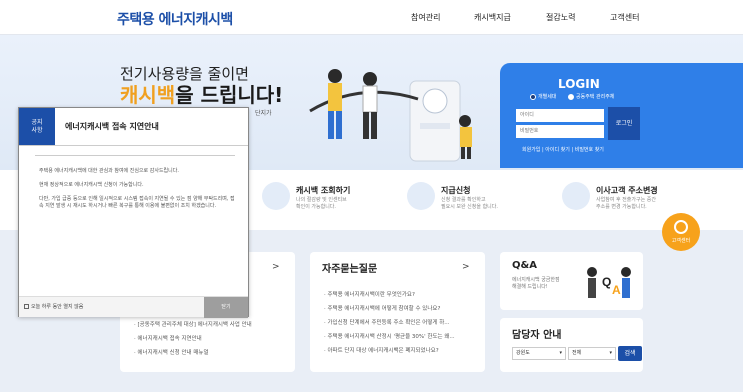 The image size is (743, 392). Describe the element at coordinates (226, 307) in the screenshot. I see `popup-close-button: 닫기` at that location.